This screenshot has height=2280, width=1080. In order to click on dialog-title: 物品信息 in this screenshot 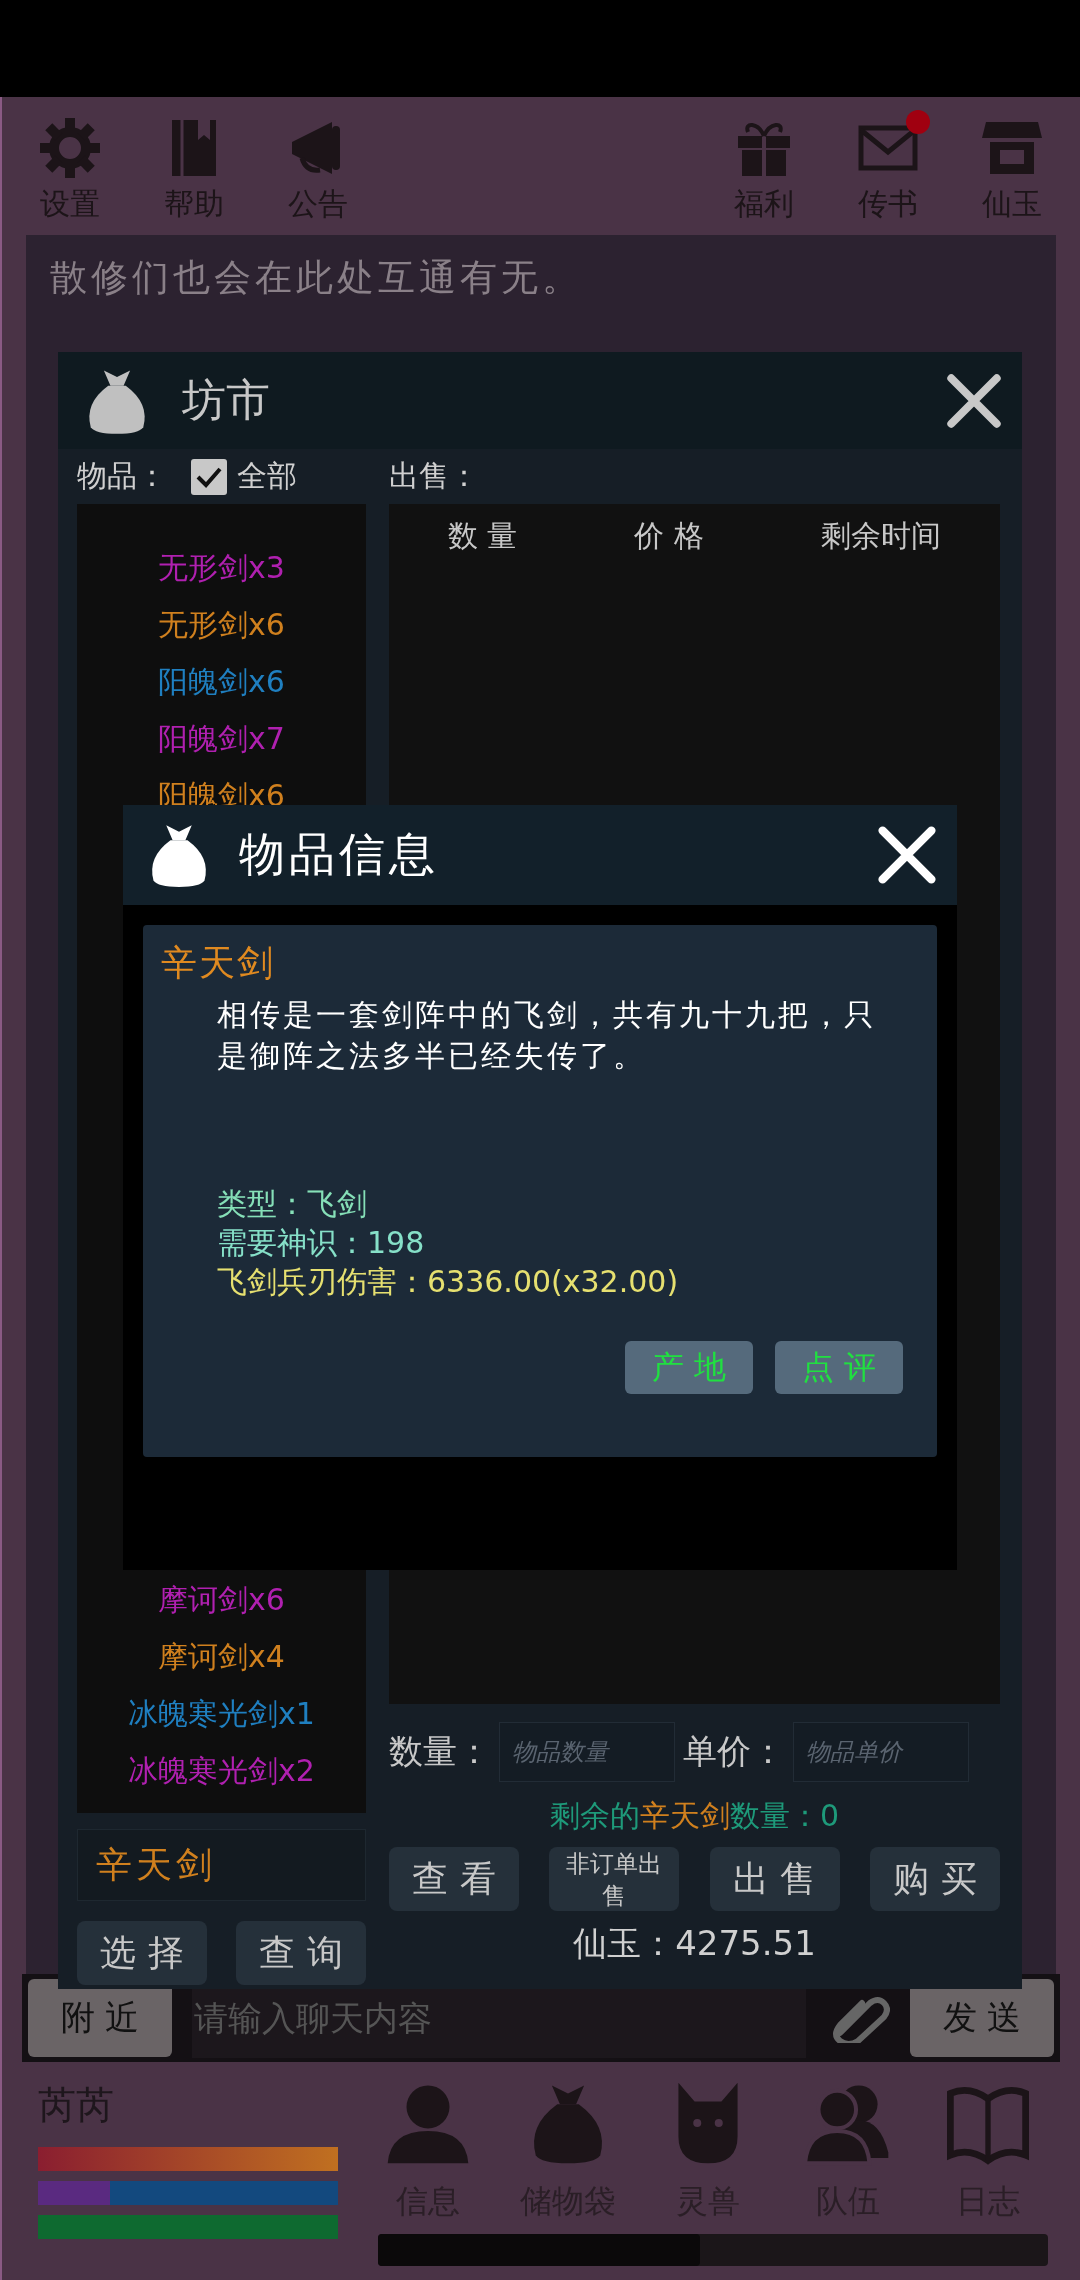, I will do `click(339, 854)`.